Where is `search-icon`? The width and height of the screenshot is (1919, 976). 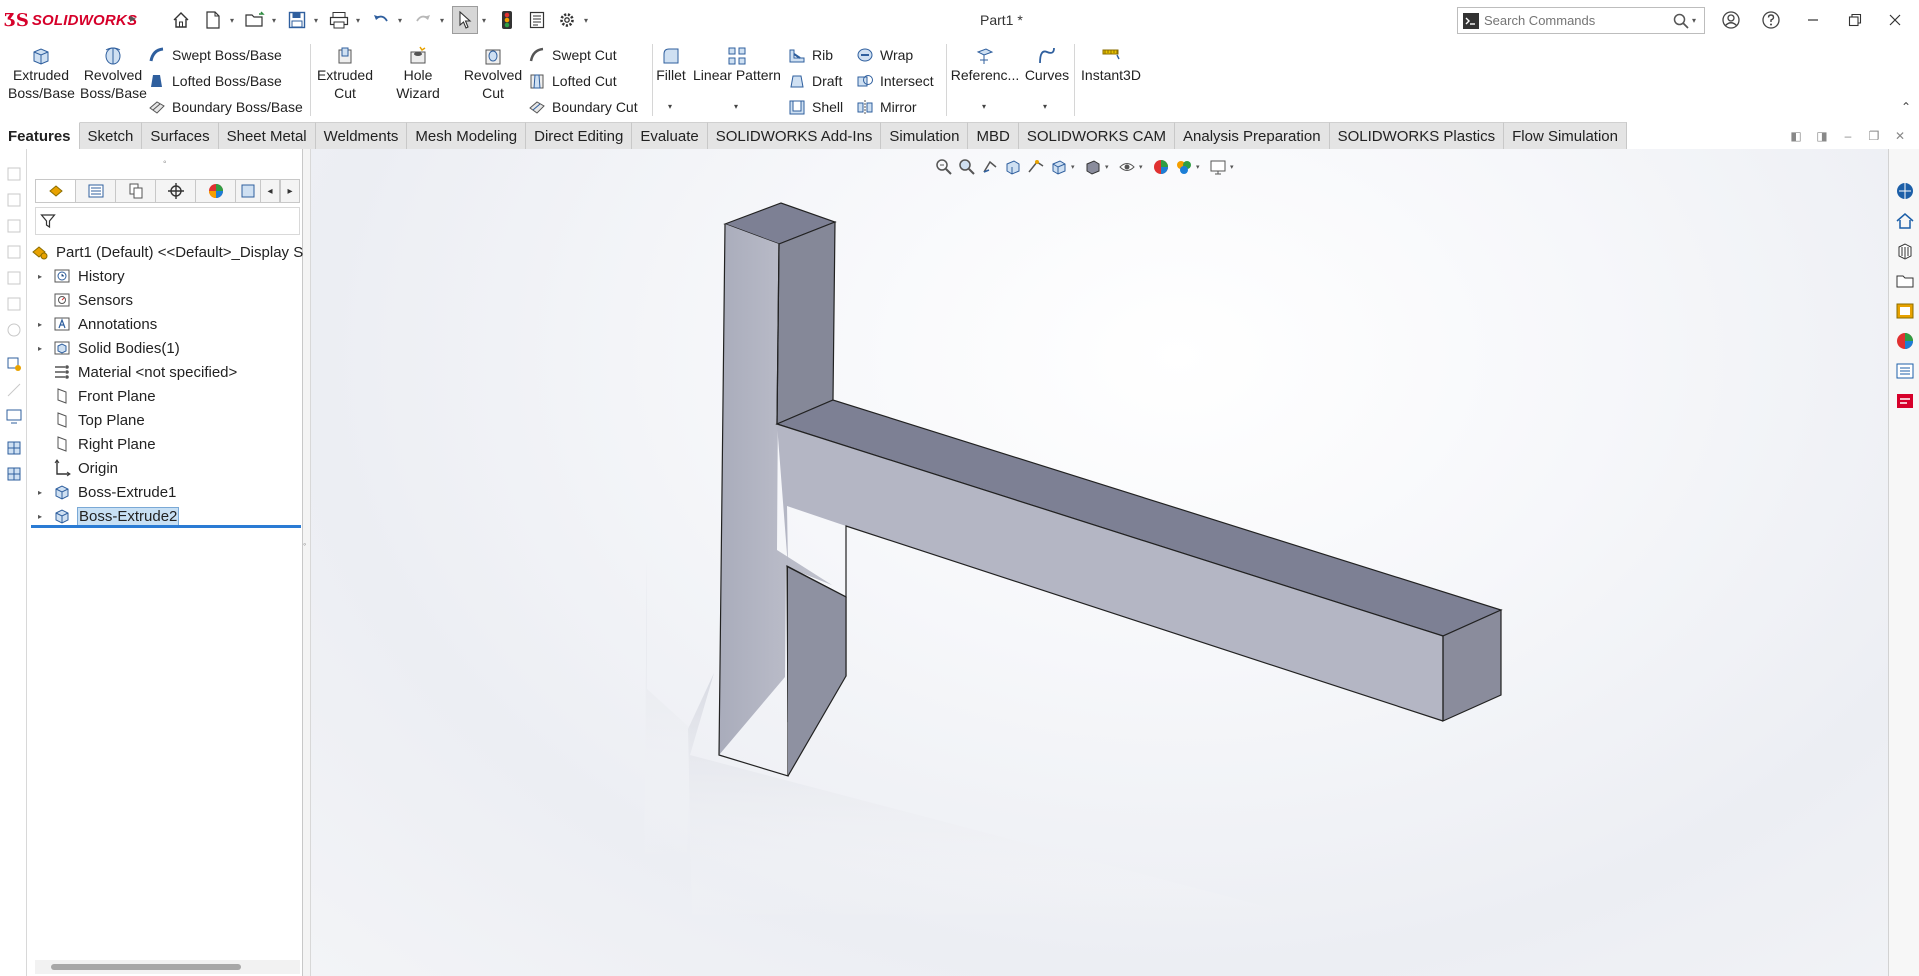 search-icon is located at coordinates (1681, 21).